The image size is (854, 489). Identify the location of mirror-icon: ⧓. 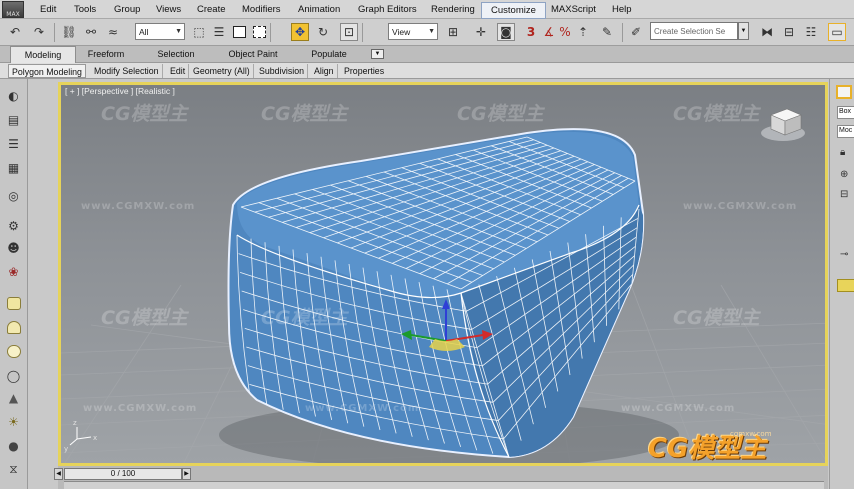
(767, 32).